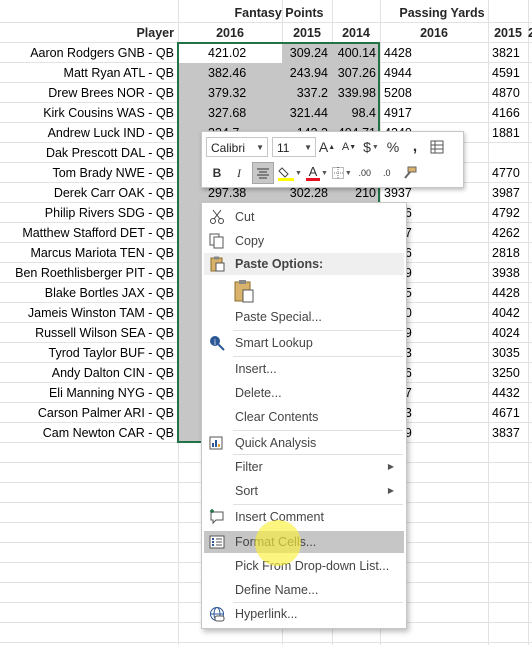 This screenshot has width=532, height=645. I want to click on player-name-cell: Carson Palmer ARI - QB, so click(89, 413).